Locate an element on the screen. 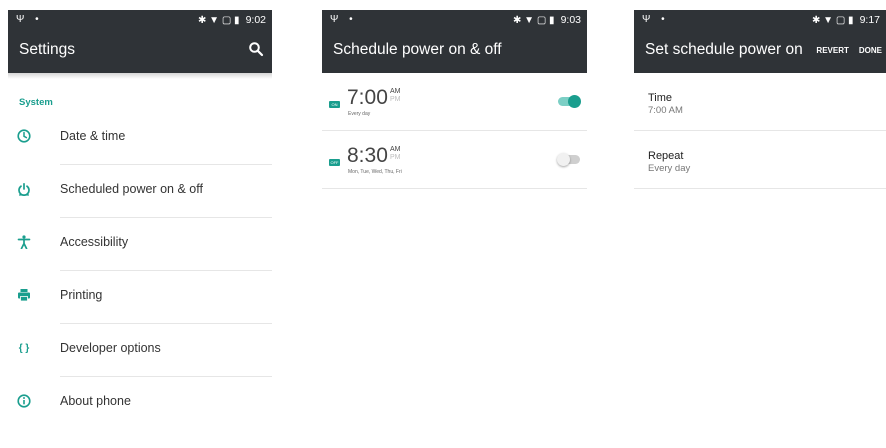 This screenshot has height=448, width=886. power-off-schedule-row: OFF 8:30 AM PM Mon, Tue, Wed, Thu, Fri is located at coordinates (454, 160).